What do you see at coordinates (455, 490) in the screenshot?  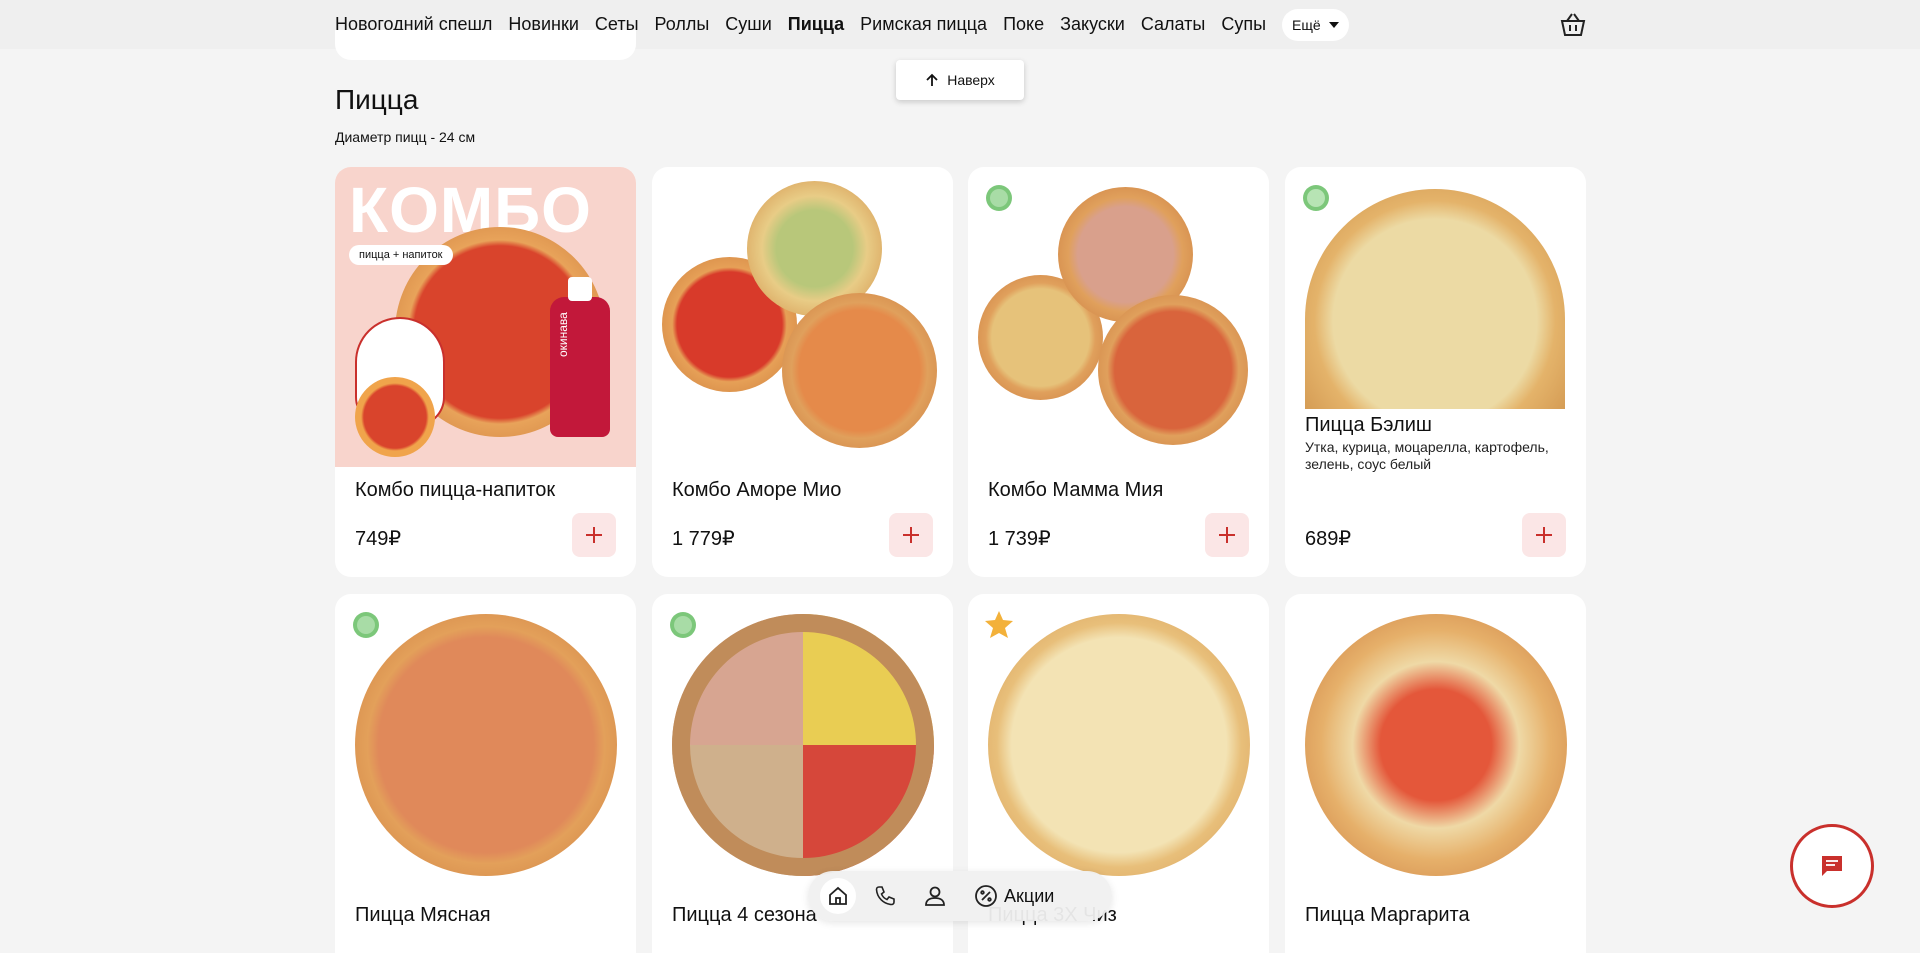 I see `product-name: Комбо пицца-напиток` at bounding box center [455, 490].